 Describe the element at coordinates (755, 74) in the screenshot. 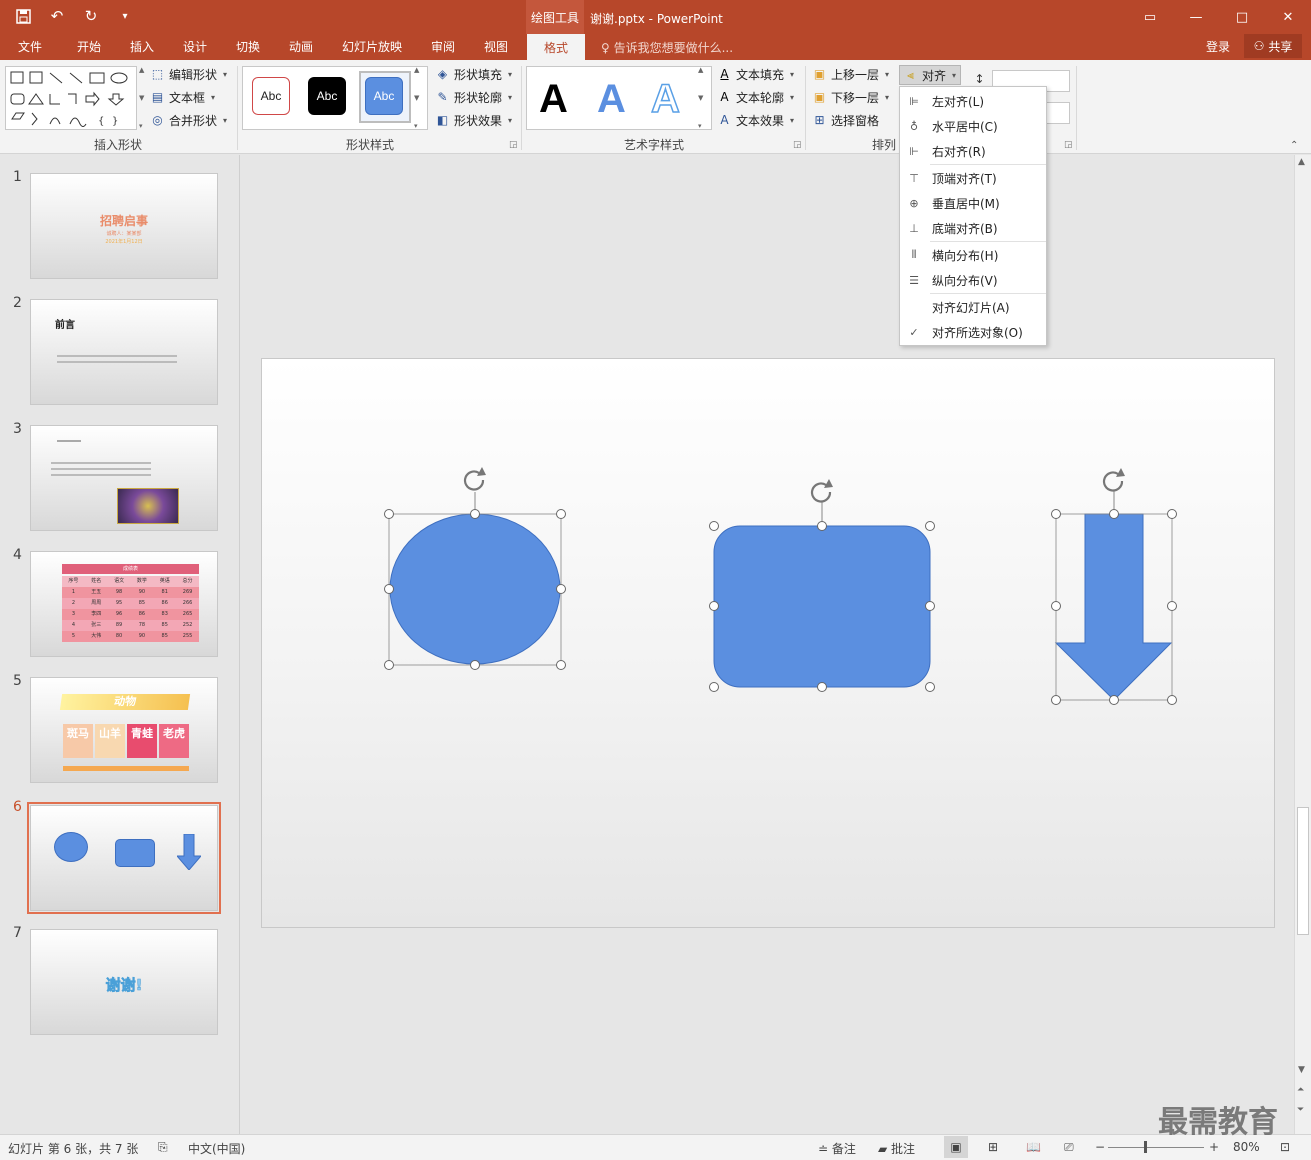

I see `text-fill-button: A 文本填充 ▾` at that location.